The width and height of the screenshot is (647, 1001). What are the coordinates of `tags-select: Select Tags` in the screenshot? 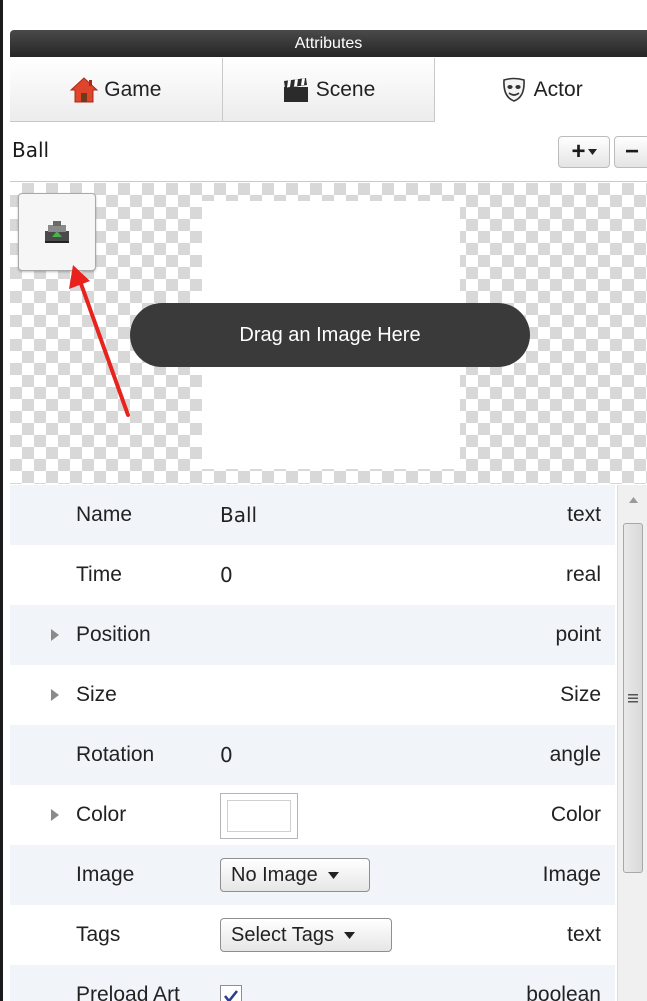 It's located at (306, 935).